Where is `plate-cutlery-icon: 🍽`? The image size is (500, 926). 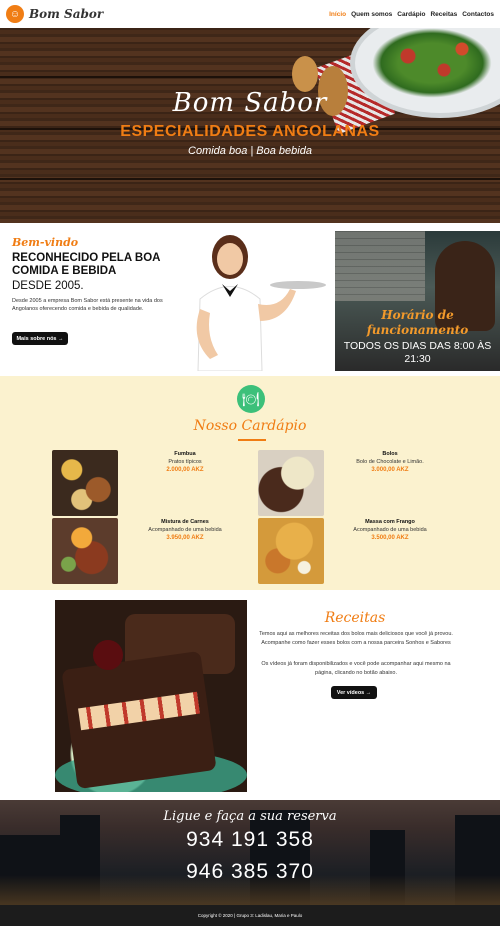 plate-cutlery-icon: 🍽 is located at coordinates (251, 399).